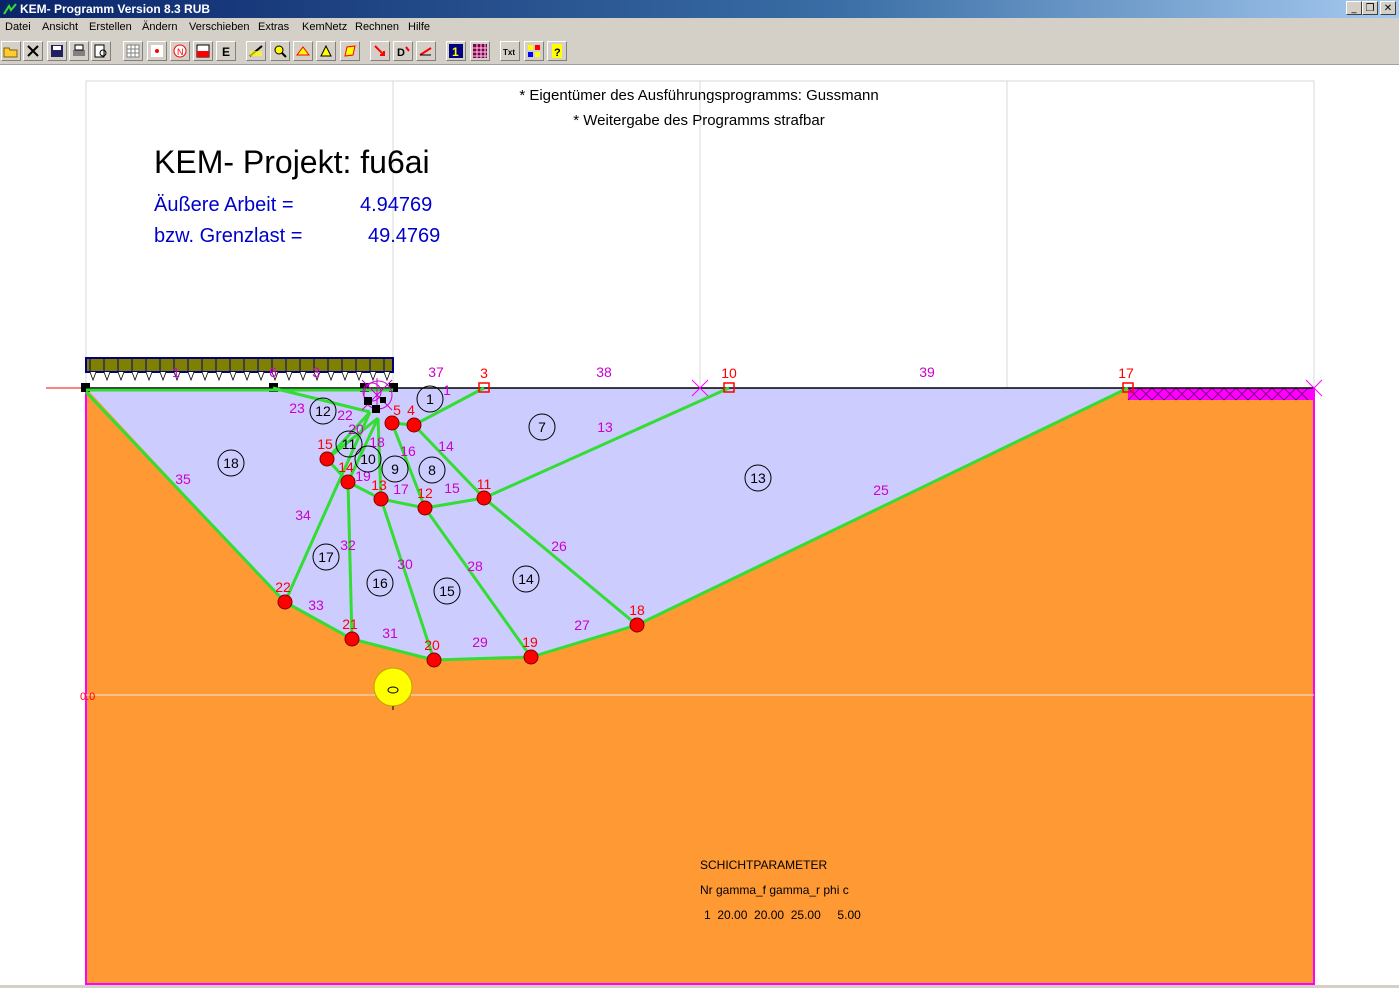  What do you see at coordinates (395, 469) in the screenshot?
I see `svg-text: 9` at bounding box center [395, 469].